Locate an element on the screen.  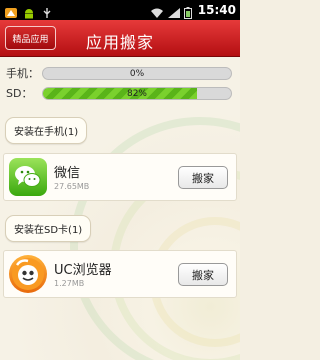
sd-storage-bar: 82% is located at coordinates (137, 93).